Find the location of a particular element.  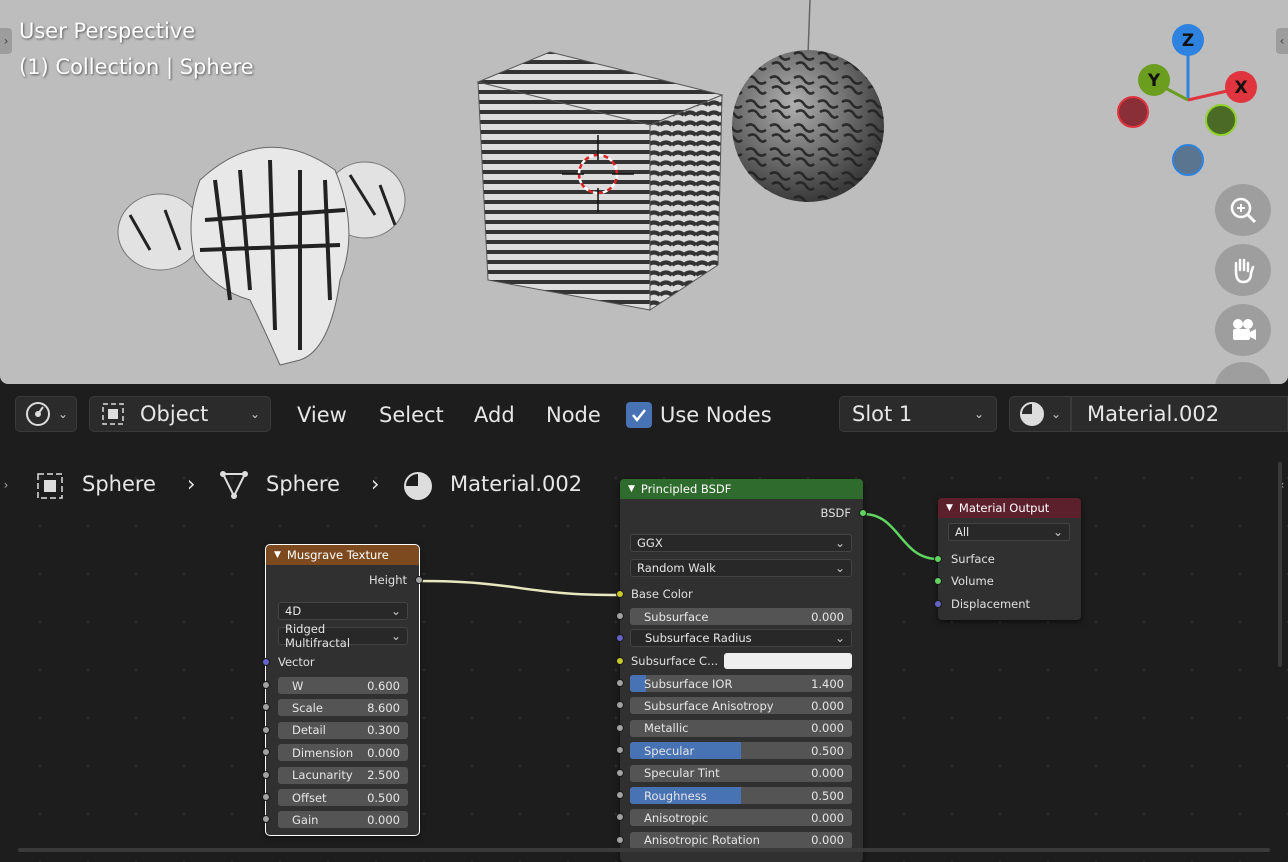

anisotropic-rotation-field: Anisotropic Rotation 0.000 is located at coordinates (741, 840).